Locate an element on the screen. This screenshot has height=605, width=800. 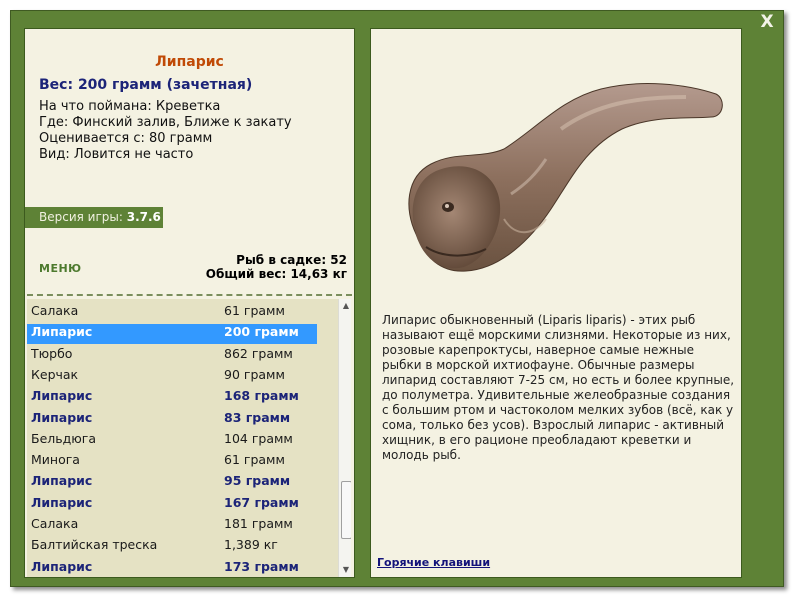
catch-fish-weight: 1,389 кг is located at coordinates (251, 545).